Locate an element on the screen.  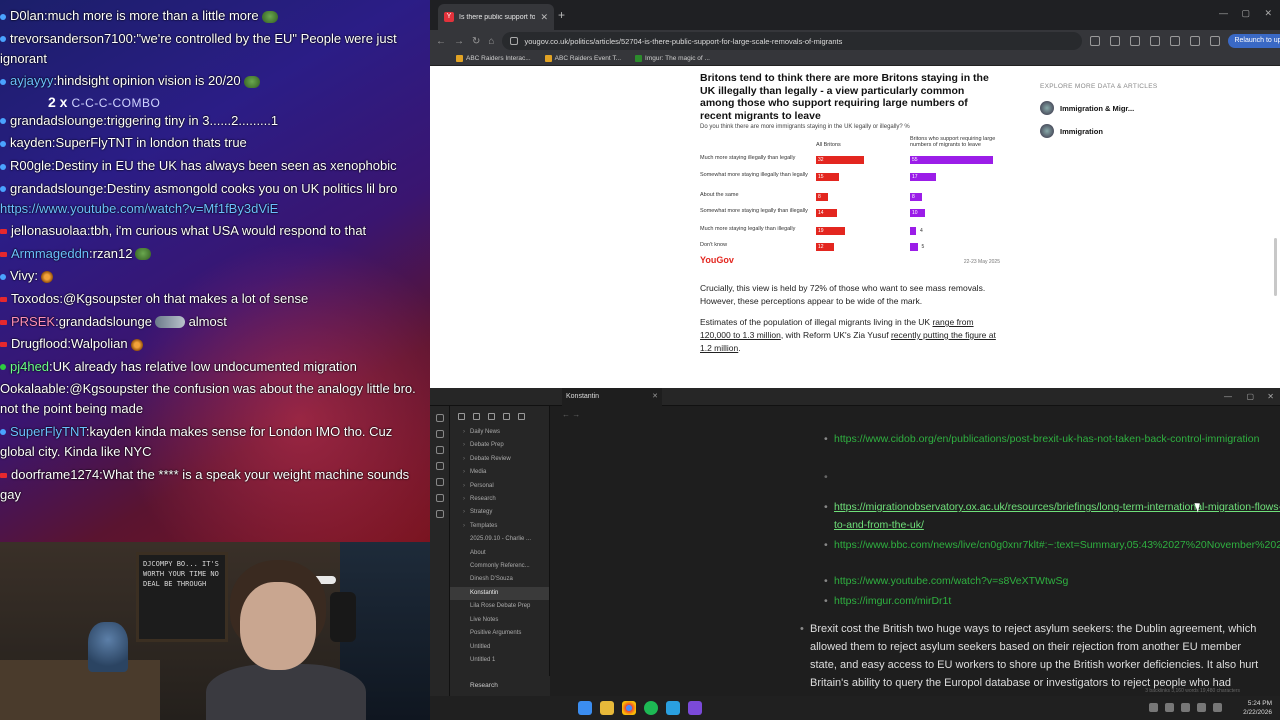
puzzle-icon is located at coordinates (1155, 41).